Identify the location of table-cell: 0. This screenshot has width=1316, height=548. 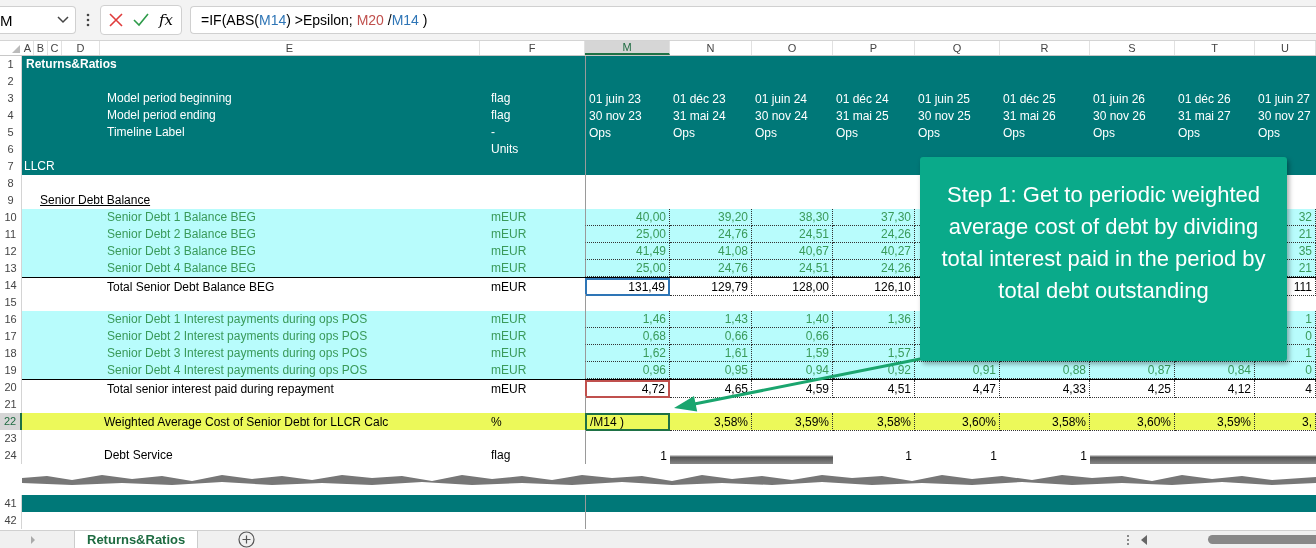
(1285, 370).